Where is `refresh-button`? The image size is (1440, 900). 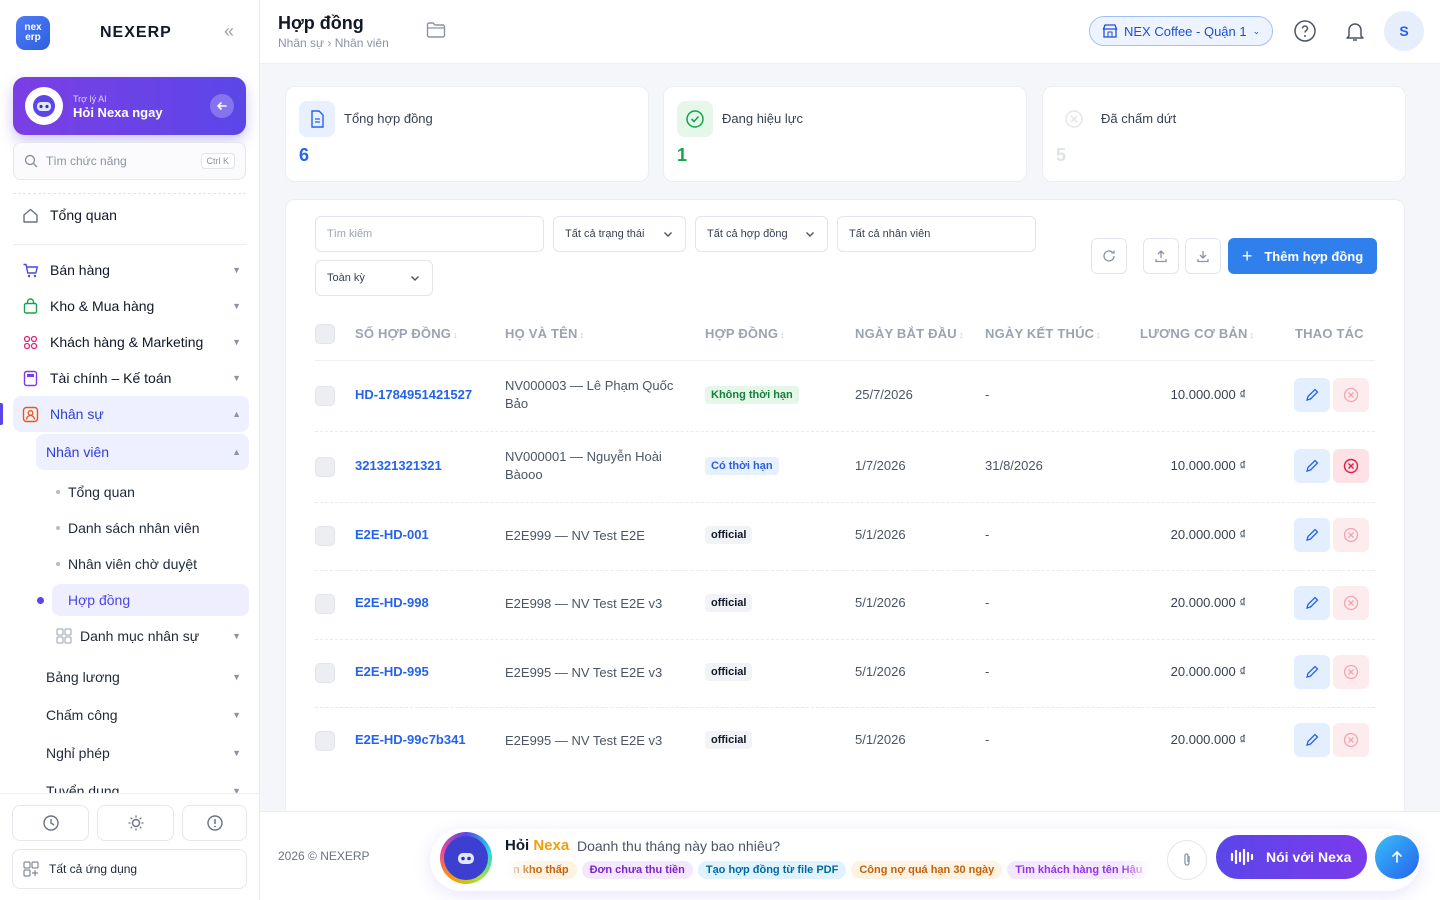
refresh-button is located at coordinates (1109, 256).